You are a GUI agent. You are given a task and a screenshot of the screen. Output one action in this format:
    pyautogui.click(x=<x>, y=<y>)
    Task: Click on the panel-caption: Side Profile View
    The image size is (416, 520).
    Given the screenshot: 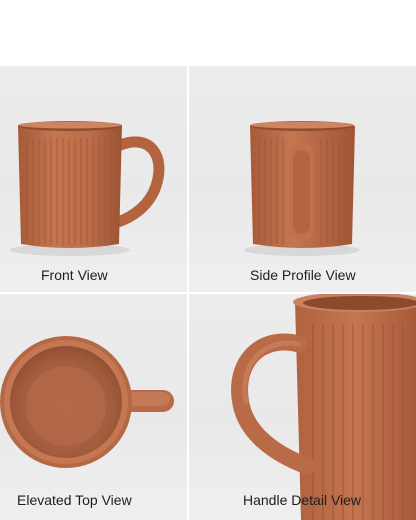 What is the action you would take?
    pyautogui.click(x=303, y=275)
    